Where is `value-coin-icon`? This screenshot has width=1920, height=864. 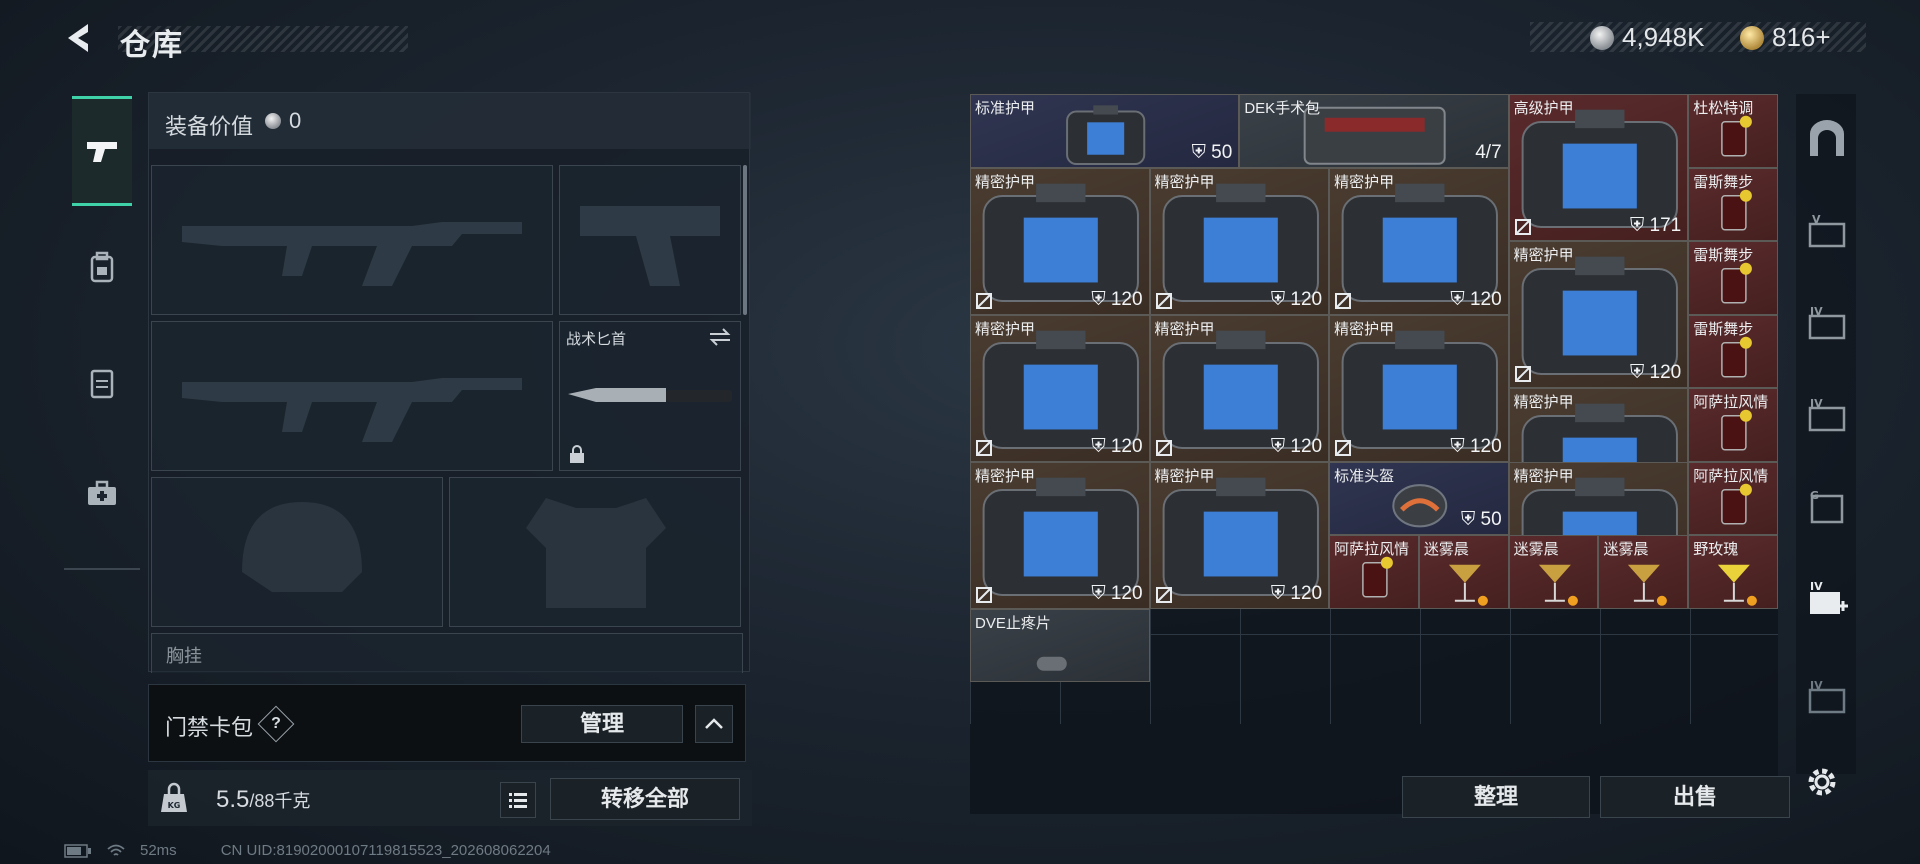 value-coin-icon is located at coordinates (273, 121).